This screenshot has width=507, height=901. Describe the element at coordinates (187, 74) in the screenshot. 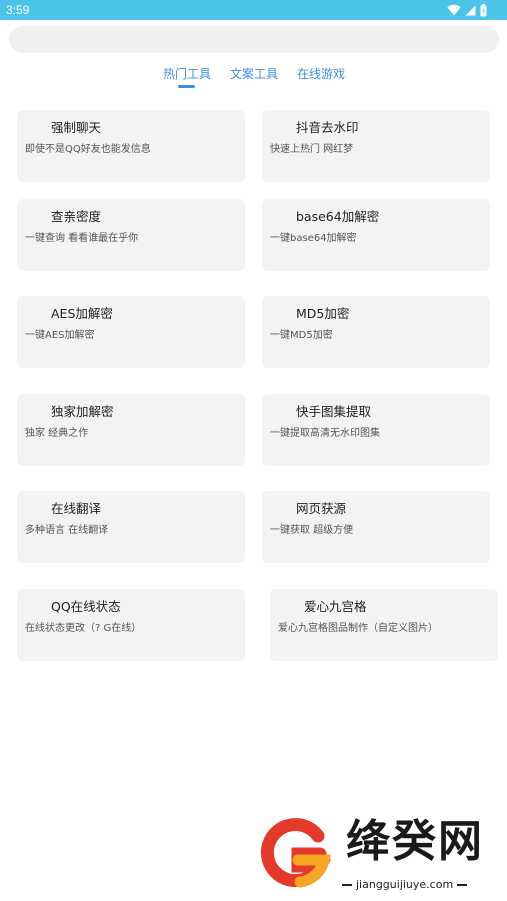

I see `tab-hot-tools: 热门工具` at that location.